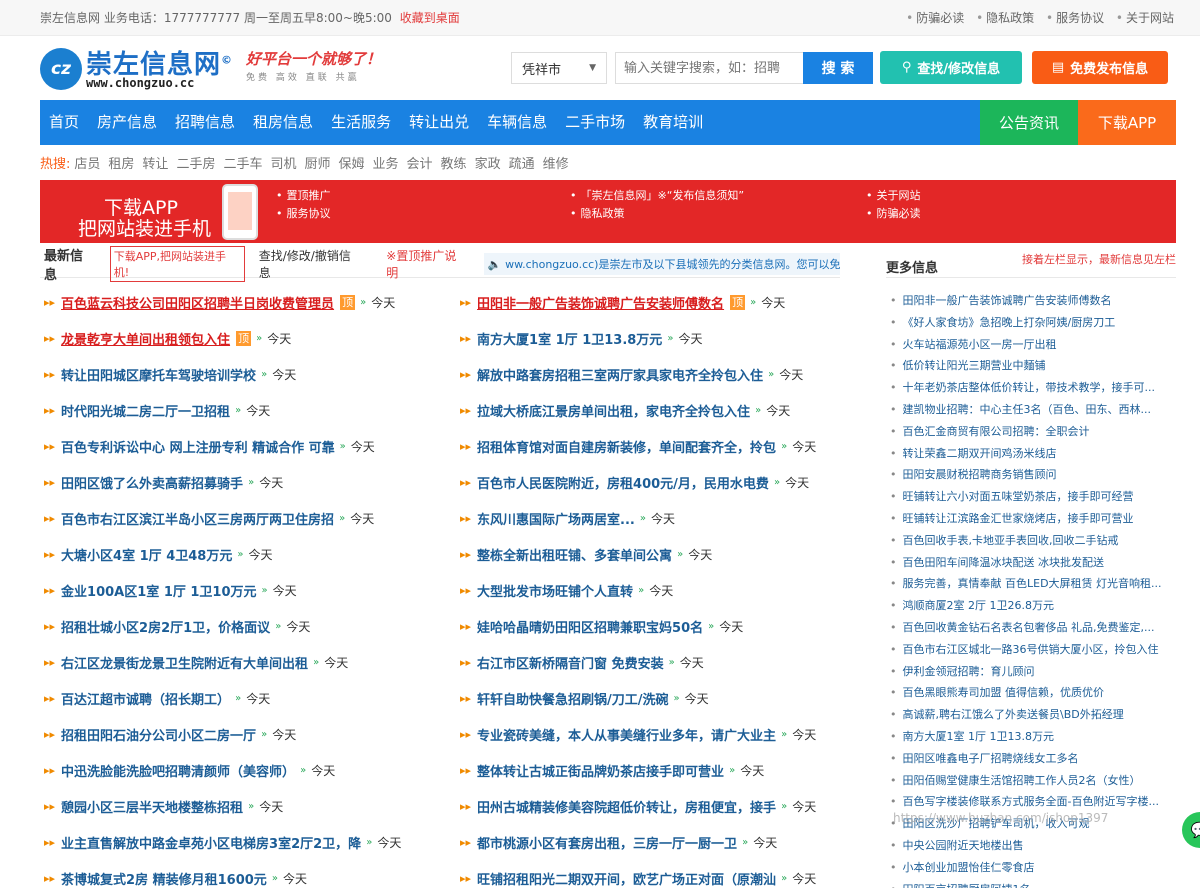 Image resolution: width=1200 pixels, height=888 pixels. What do you see at coordinates (1036, 454) in the screenshot?
I see `more-info-item: 转让荣鑫二期双开间鸡汤米线店` at bounding box center [1036, 454].